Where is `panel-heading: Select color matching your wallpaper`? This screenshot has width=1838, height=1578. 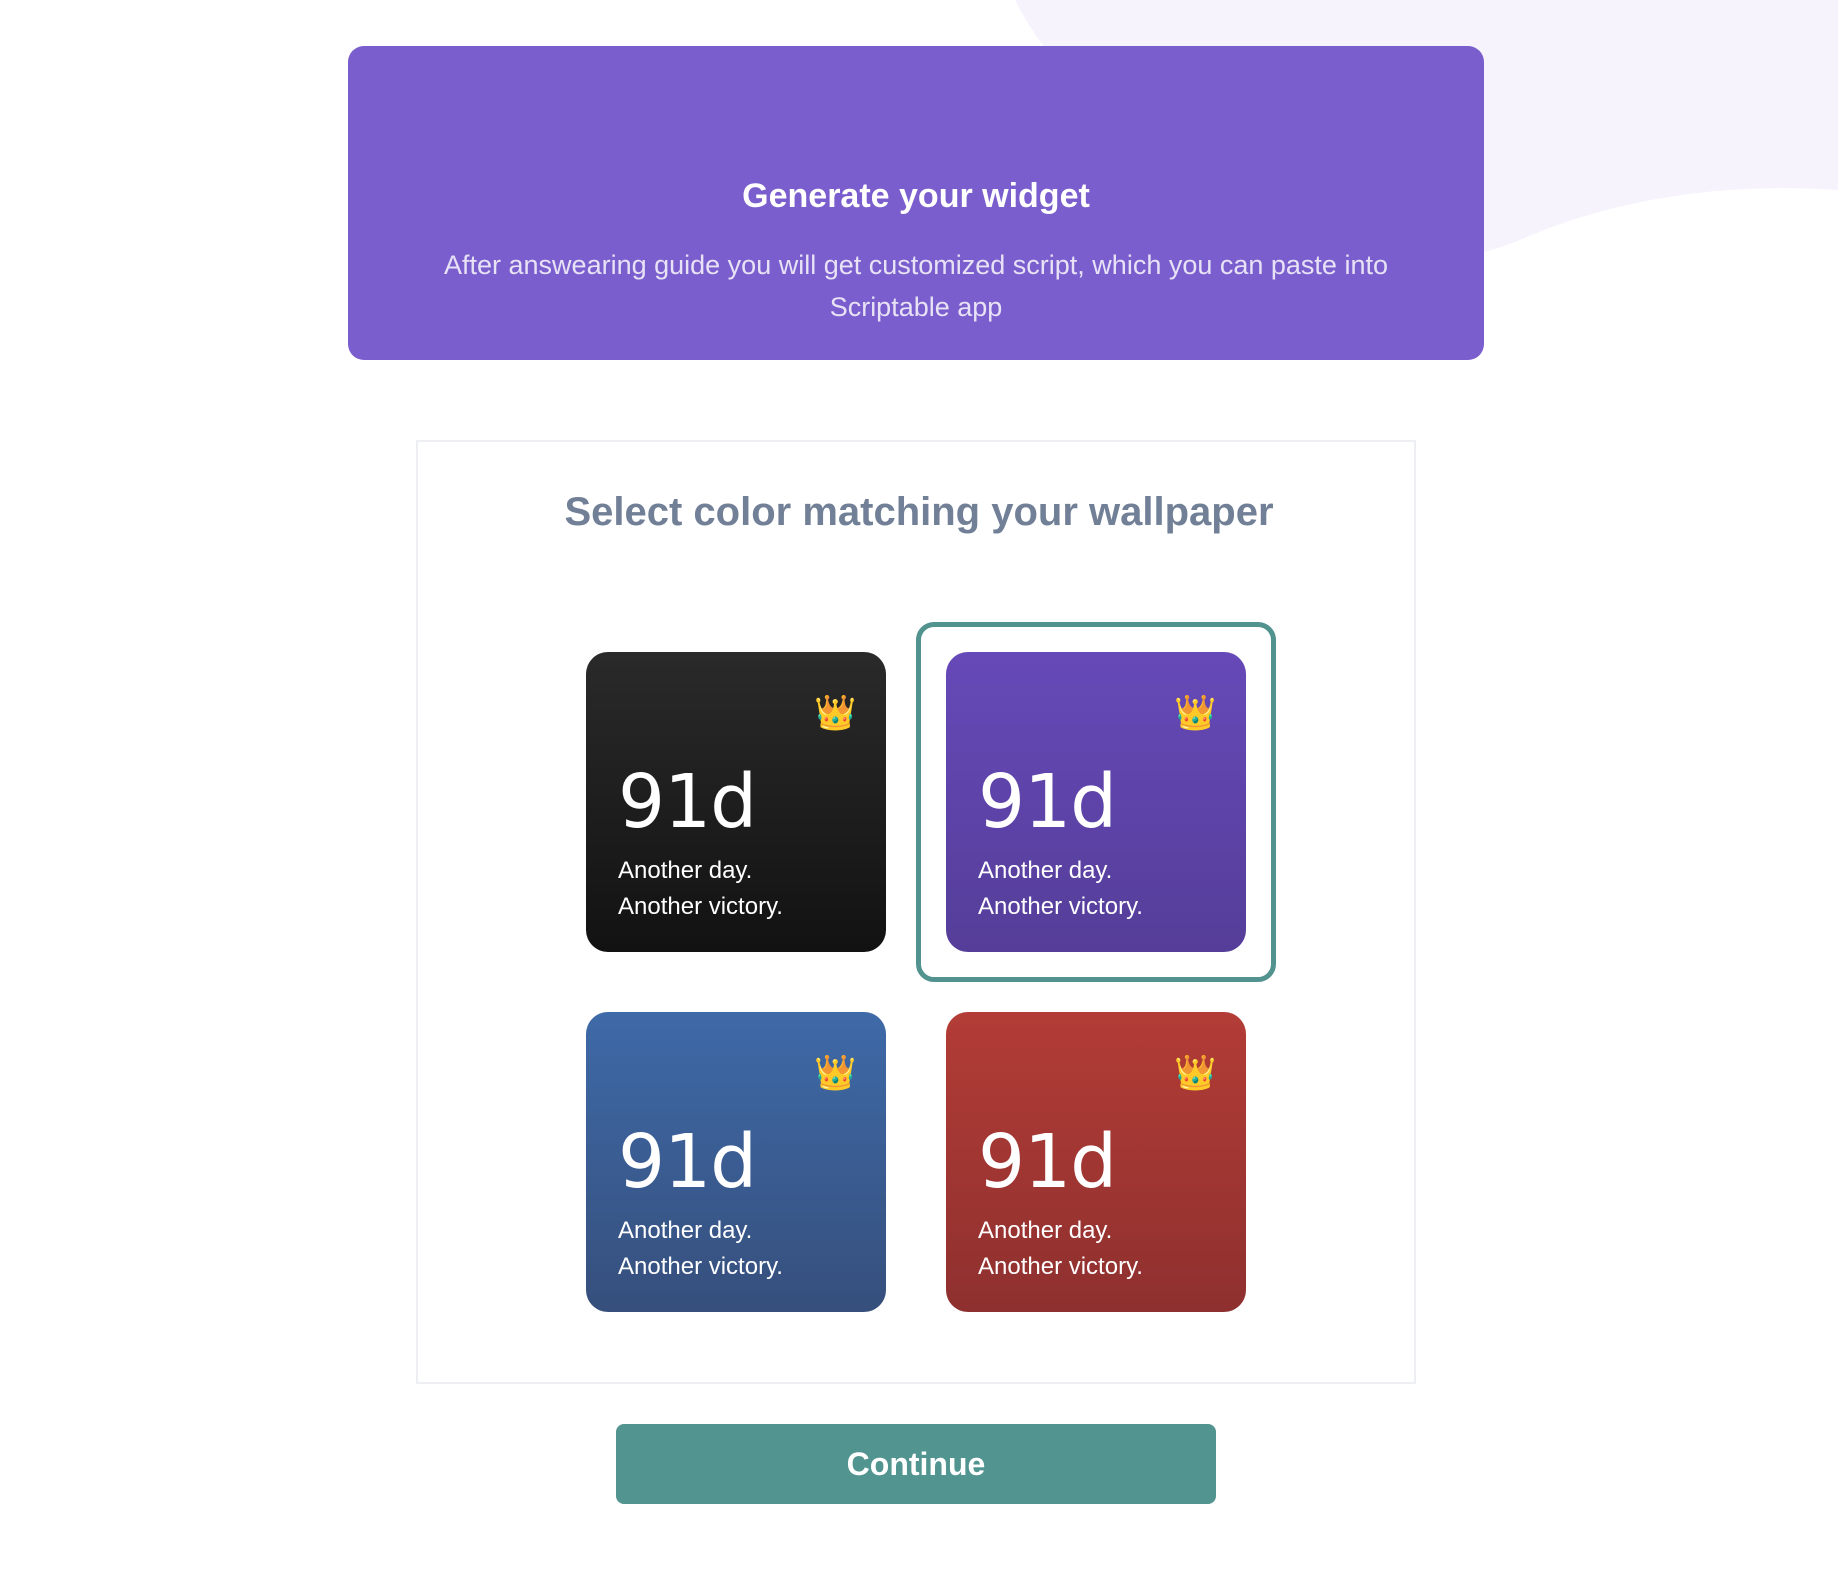
panel-heading: Select color matching your wallpaper is located at coordinates (919, 512).